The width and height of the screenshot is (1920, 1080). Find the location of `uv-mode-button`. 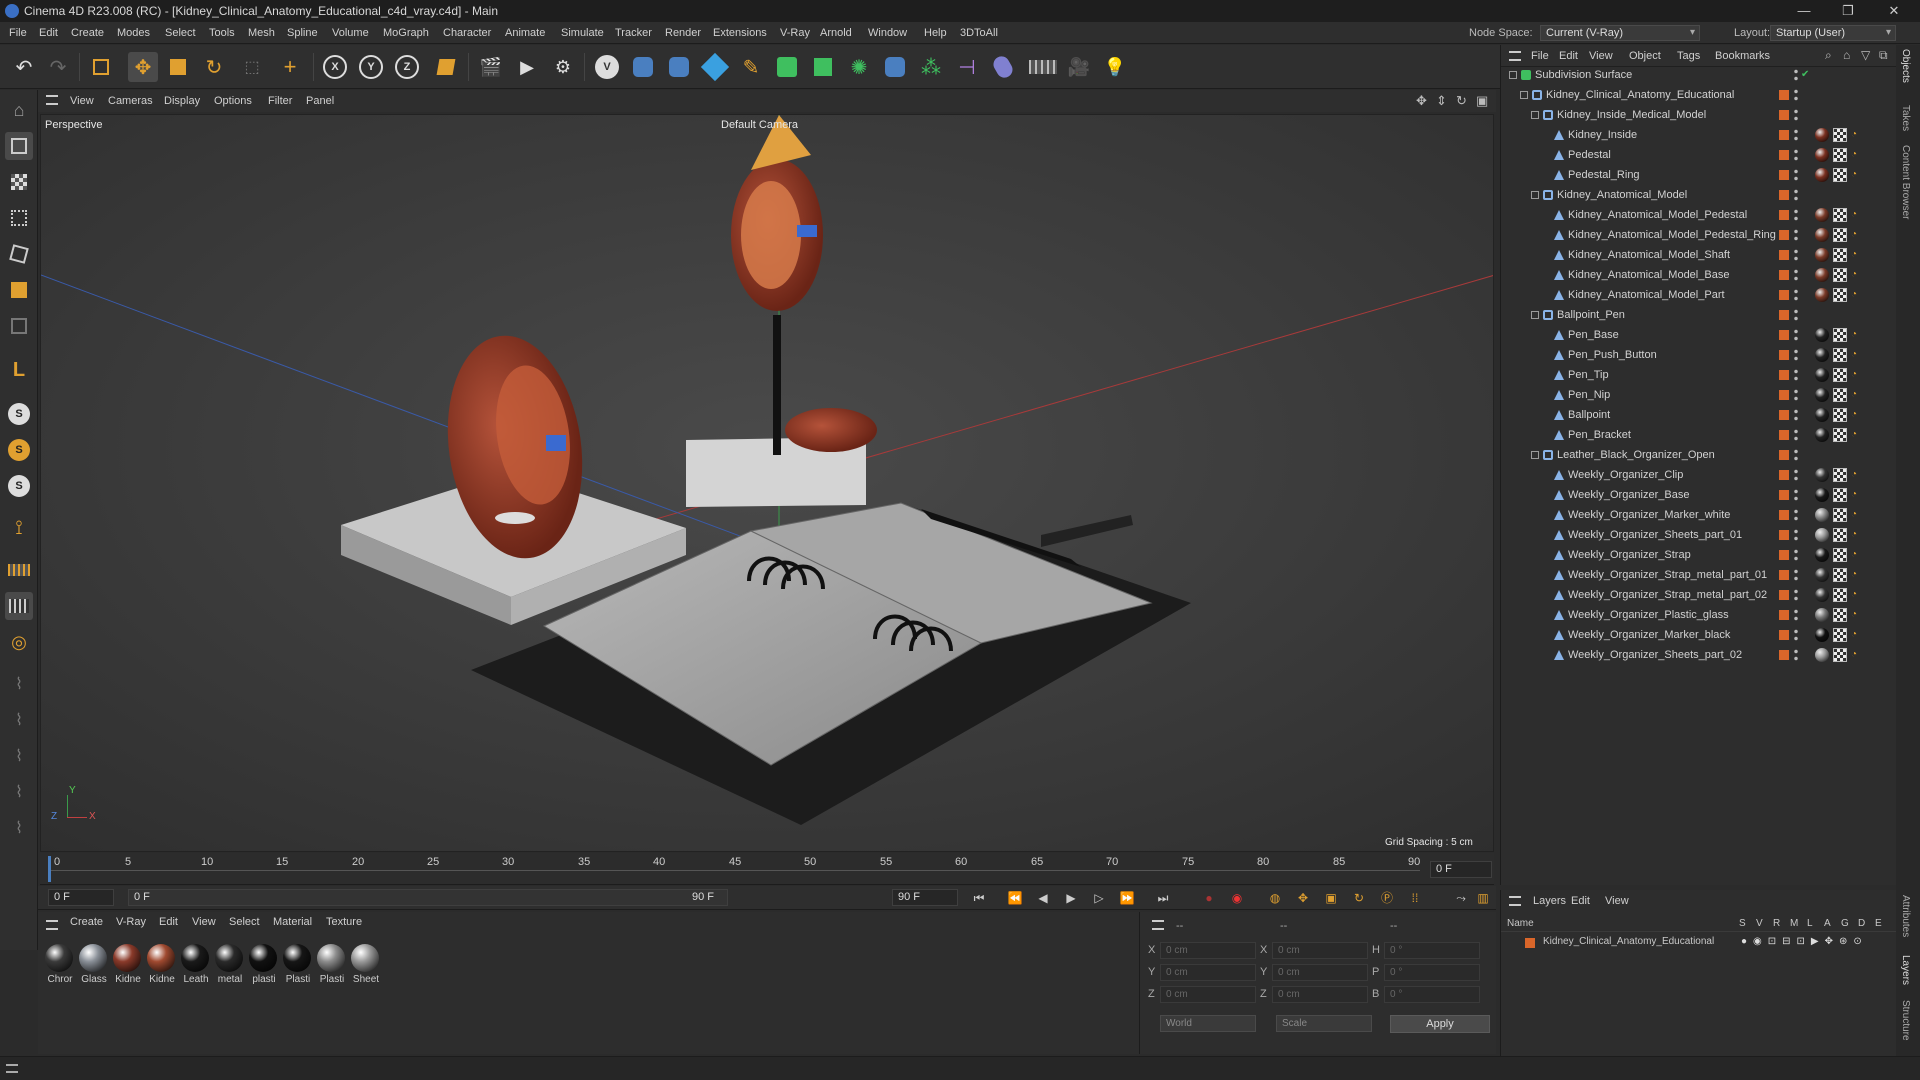

uv-mode-button is located at coordinates (19, 326).